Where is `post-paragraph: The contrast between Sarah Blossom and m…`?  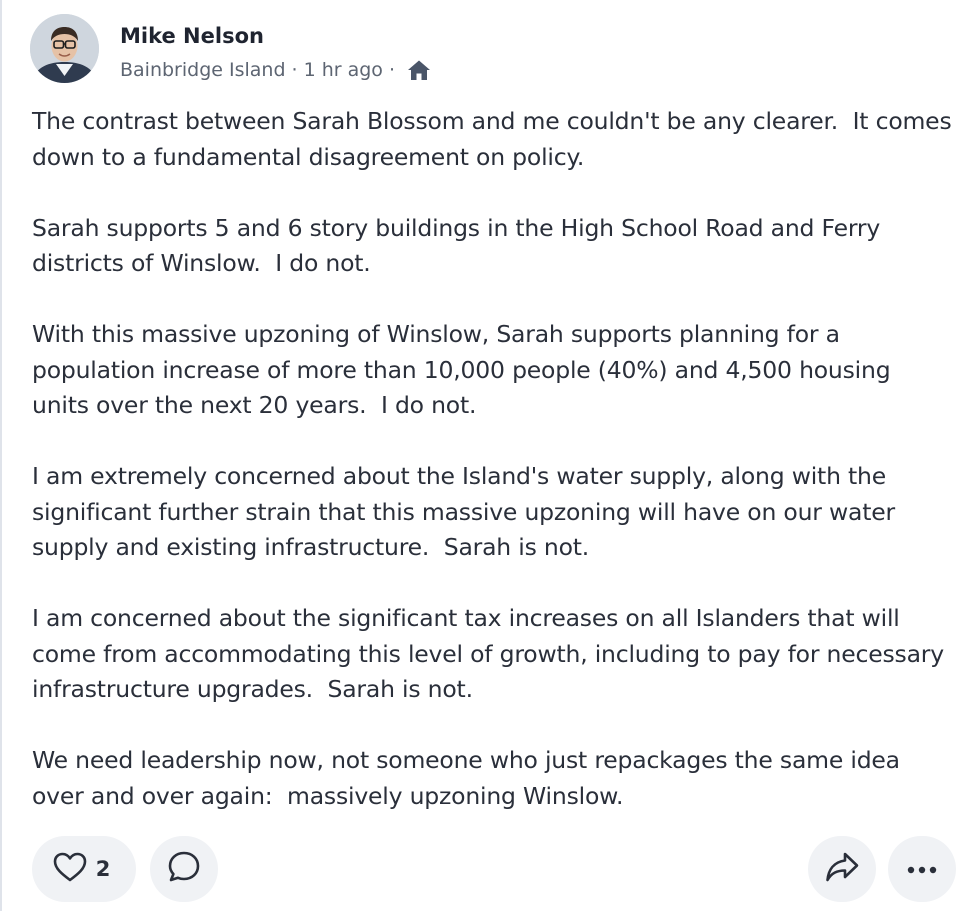
post-paragraph: The contrast between Sarah Blossom and m… is located at coordinates (495, 139).